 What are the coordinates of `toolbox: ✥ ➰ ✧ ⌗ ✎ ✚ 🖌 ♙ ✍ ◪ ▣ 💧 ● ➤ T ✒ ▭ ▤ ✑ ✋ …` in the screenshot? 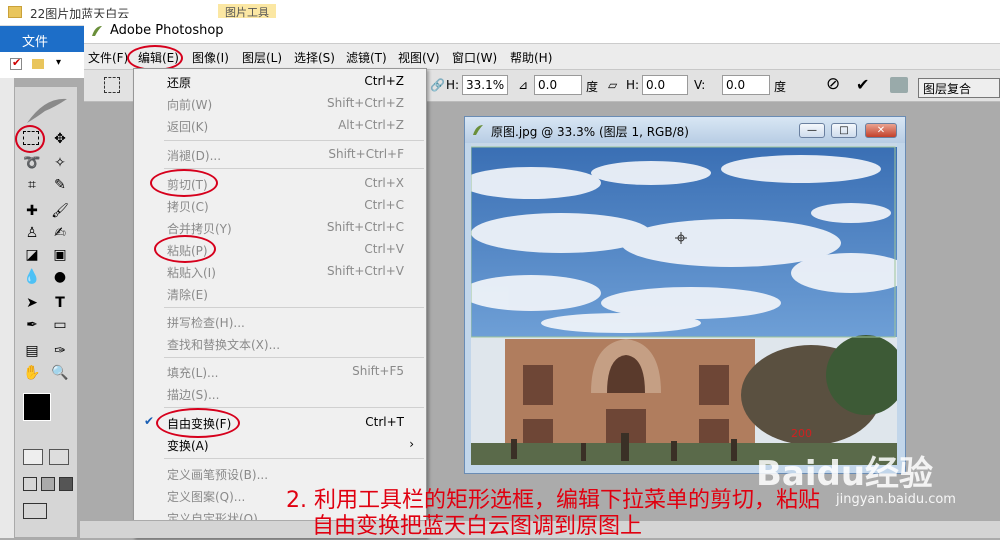 It's located at (46, 312).